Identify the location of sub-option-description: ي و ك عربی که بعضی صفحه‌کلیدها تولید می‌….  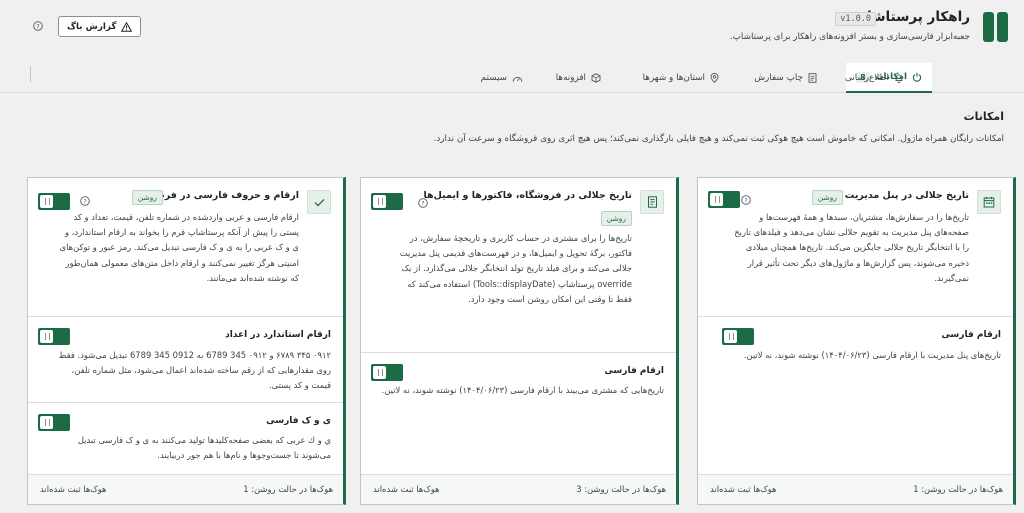
(204, 448).